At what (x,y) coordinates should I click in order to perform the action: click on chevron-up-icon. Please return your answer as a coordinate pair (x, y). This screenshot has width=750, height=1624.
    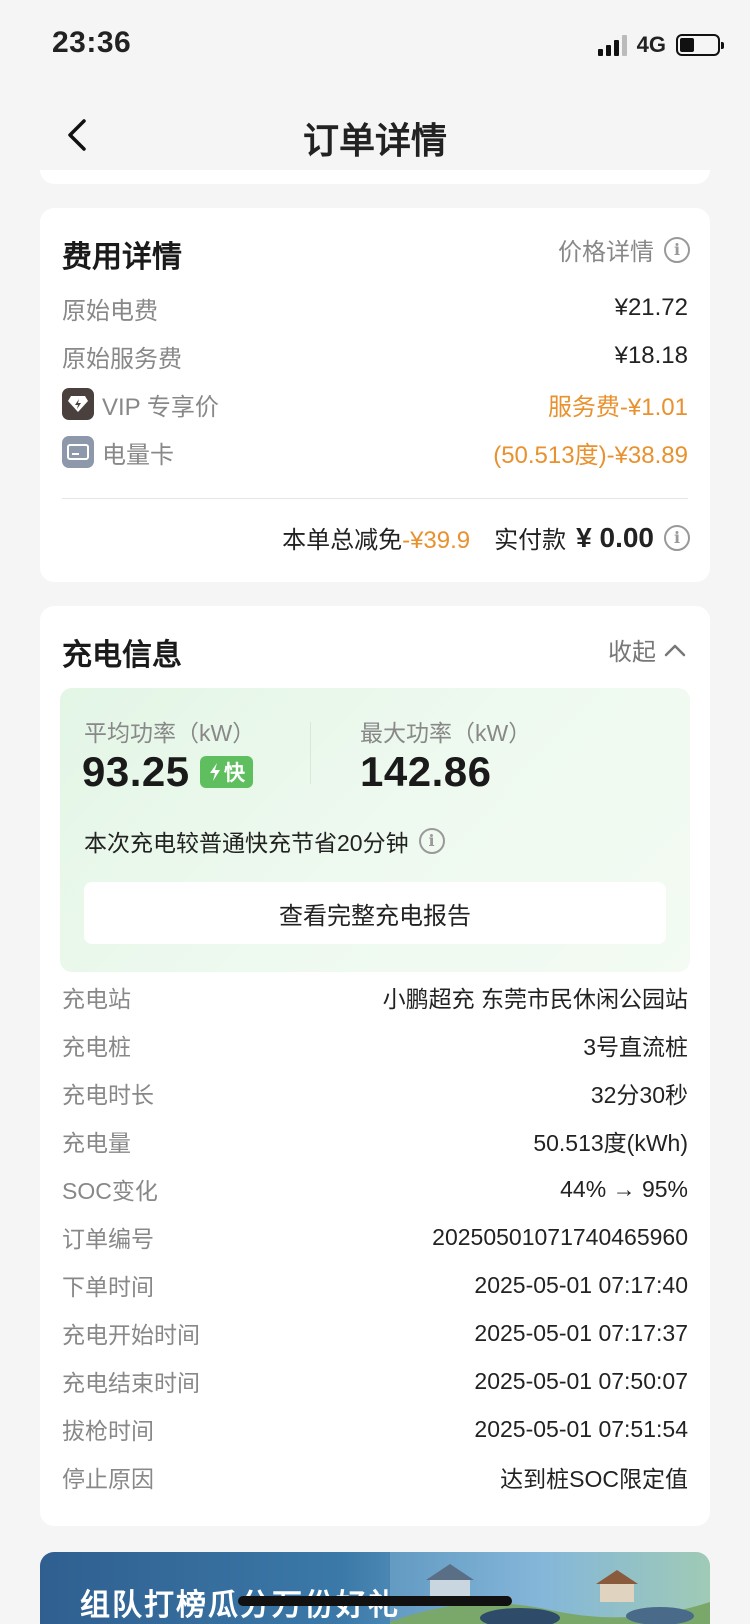
    Looking at the image, I should click on (675, 650).